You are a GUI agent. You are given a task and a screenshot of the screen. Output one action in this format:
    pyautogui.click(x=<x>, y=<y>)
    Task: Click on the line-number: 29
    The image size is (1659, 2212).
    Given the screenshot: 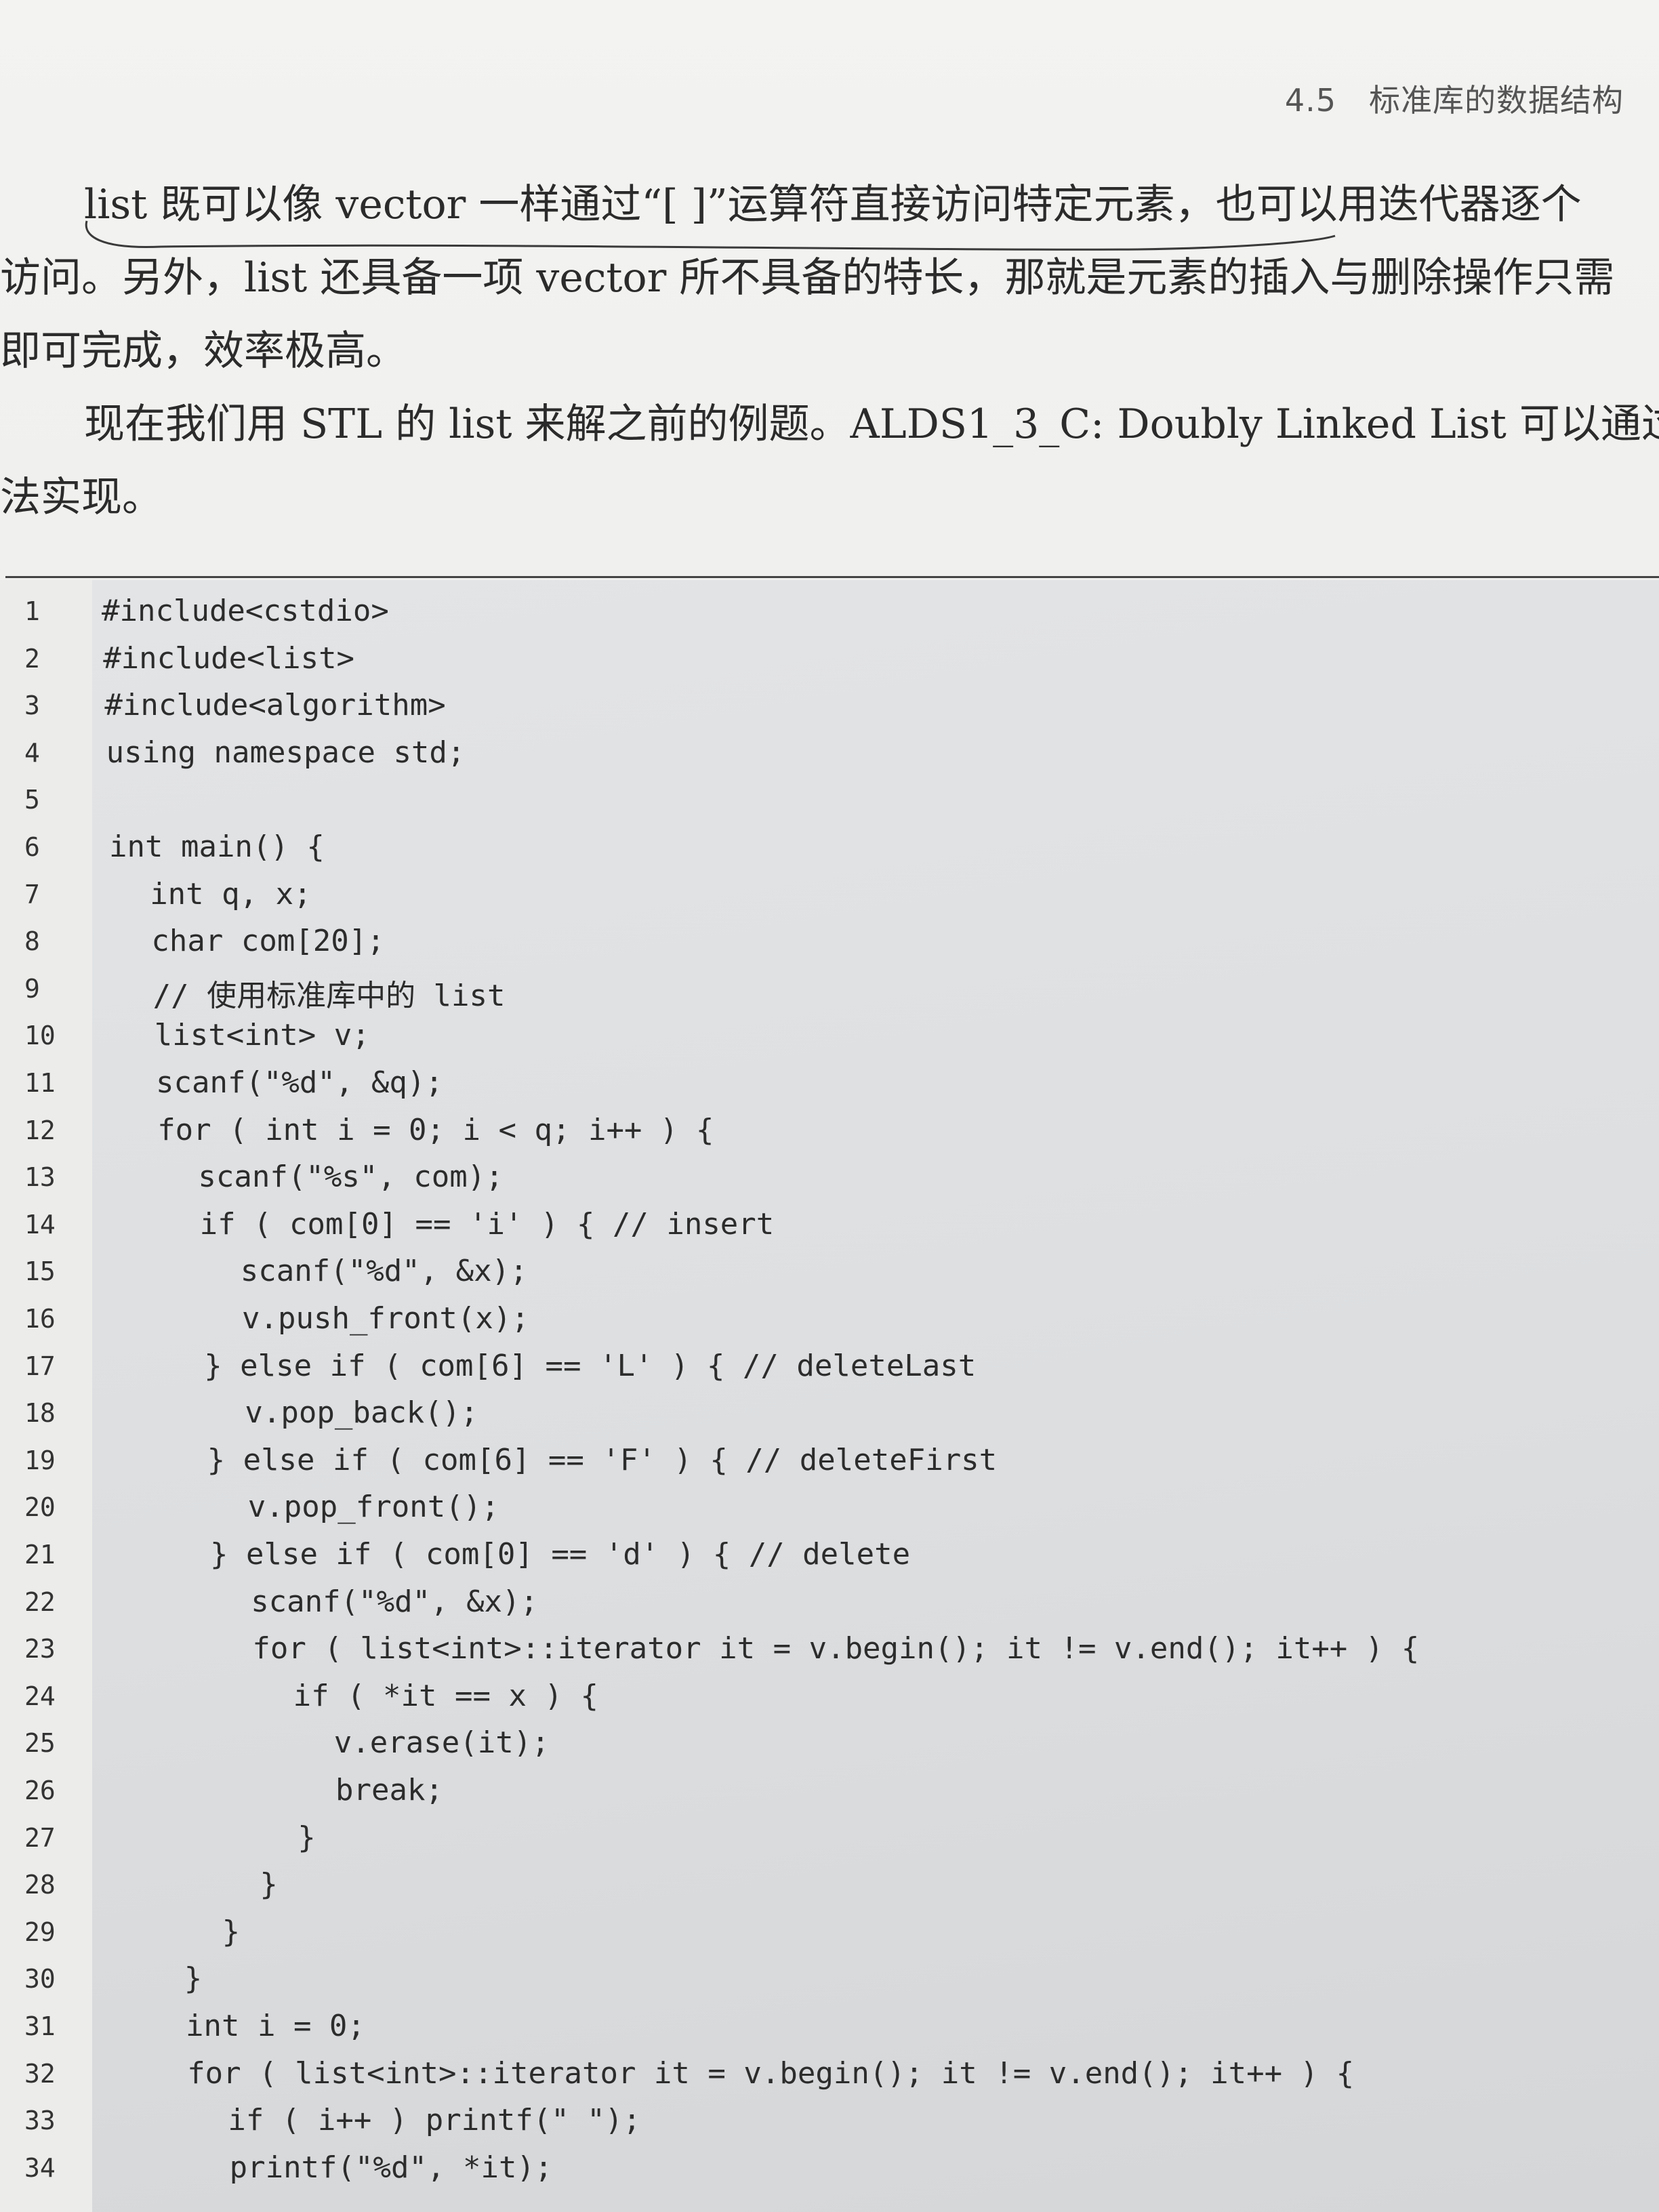 What is the action you would take?
    pyautogui.click(x=40, y=1932)
    